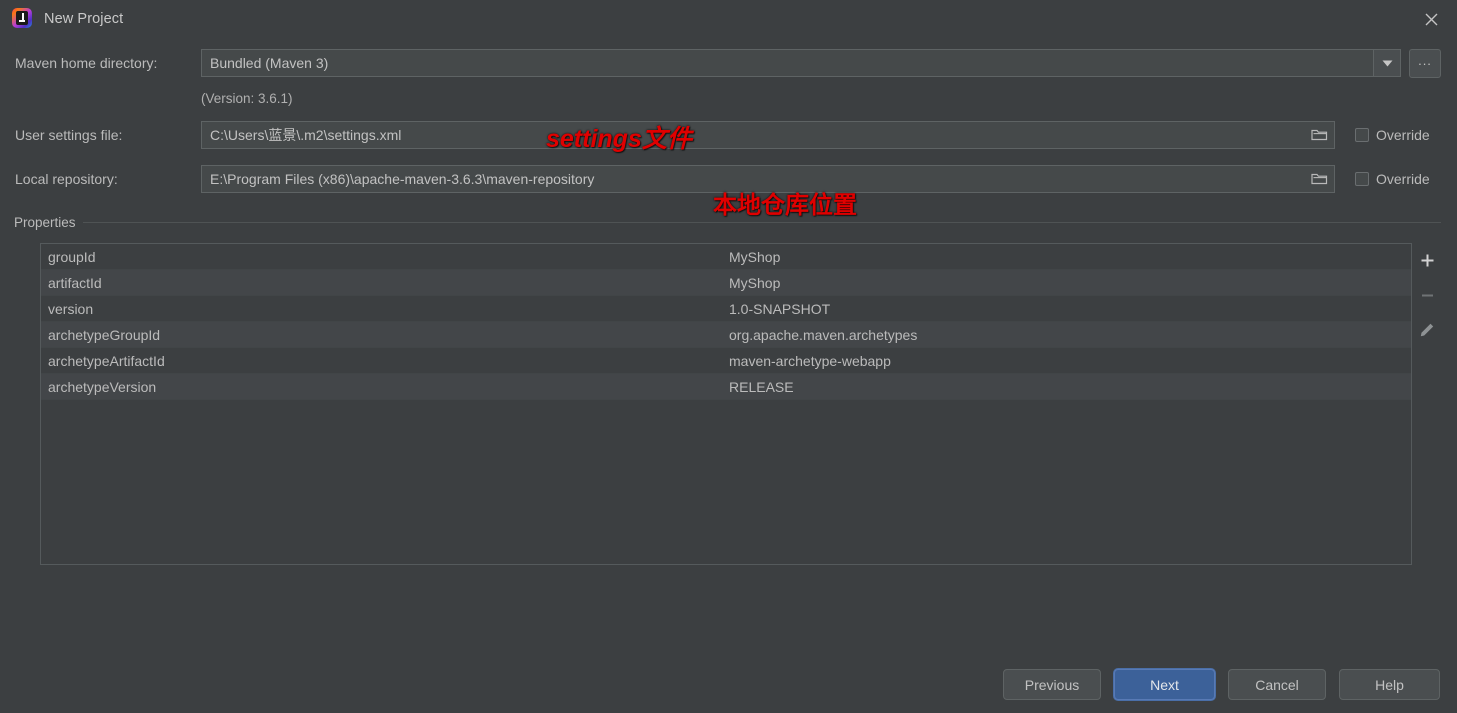 The width and height of the screenshot is (1457, 713). Describe the element at coordinates (823, 334) in the screenshot. I see `property-value: org.apache.maven.archetypes` at that location.